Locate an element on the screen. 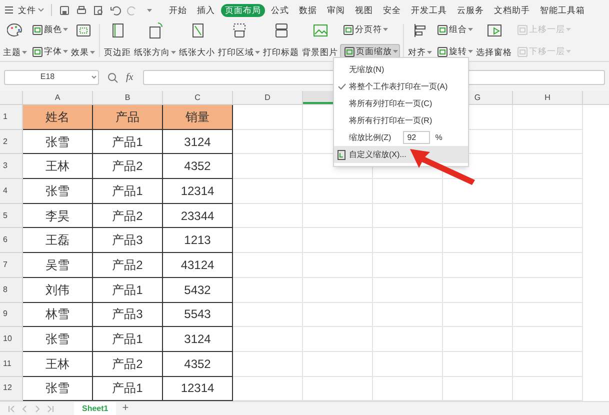 The height and width of the screenshot is (415, 609). menu-label: 缩放比例(Z) is located at coordinates (370, 138).